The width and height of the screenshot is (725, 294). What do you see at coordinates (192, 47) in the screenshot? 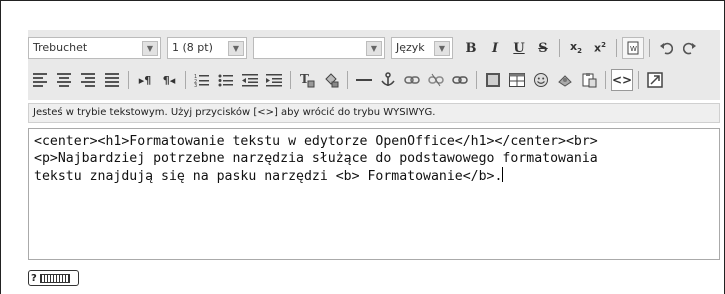
I see `font-size-value: 1 (8 pt)` at bounding box center [192, 47].